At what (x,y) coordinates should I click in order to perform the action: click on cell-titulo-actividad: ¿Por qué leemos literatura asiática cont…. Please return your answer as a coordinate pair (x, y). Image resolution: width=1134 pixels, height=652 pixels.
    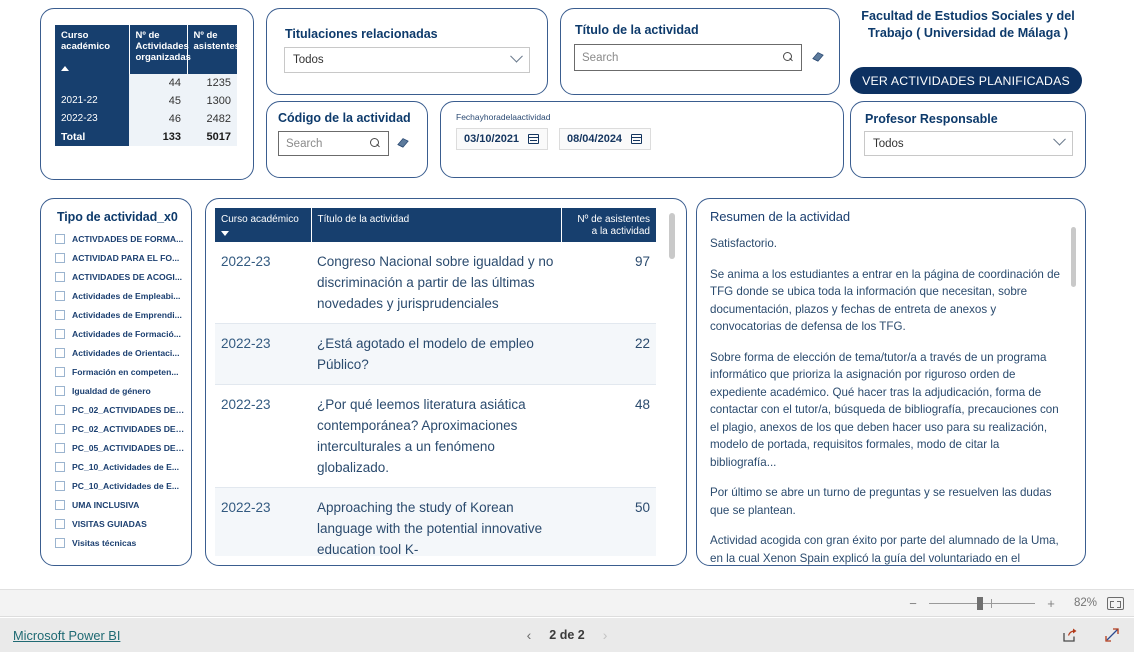
    Looking at the image, I should click on (436, 436).